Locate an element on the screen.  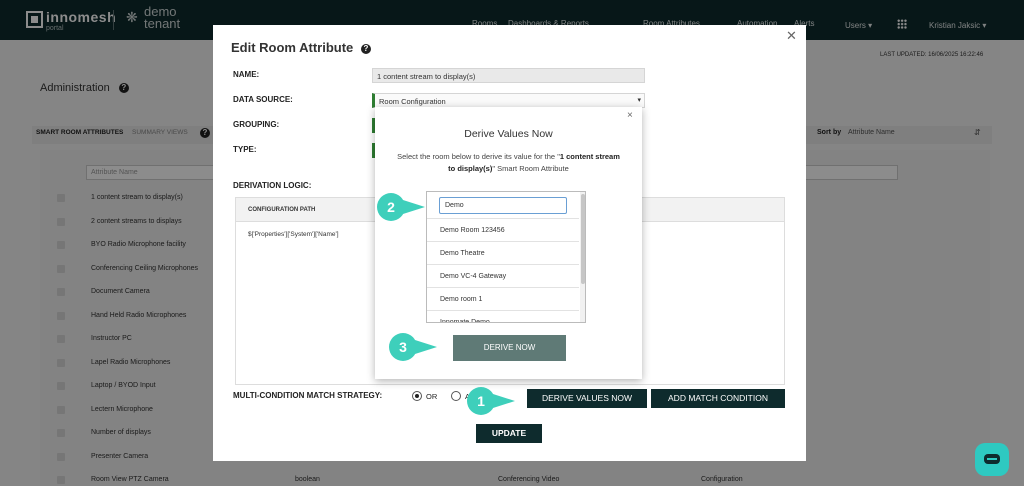
data-source-label: DATA SOURCE: is located at coordinates (263, 99).